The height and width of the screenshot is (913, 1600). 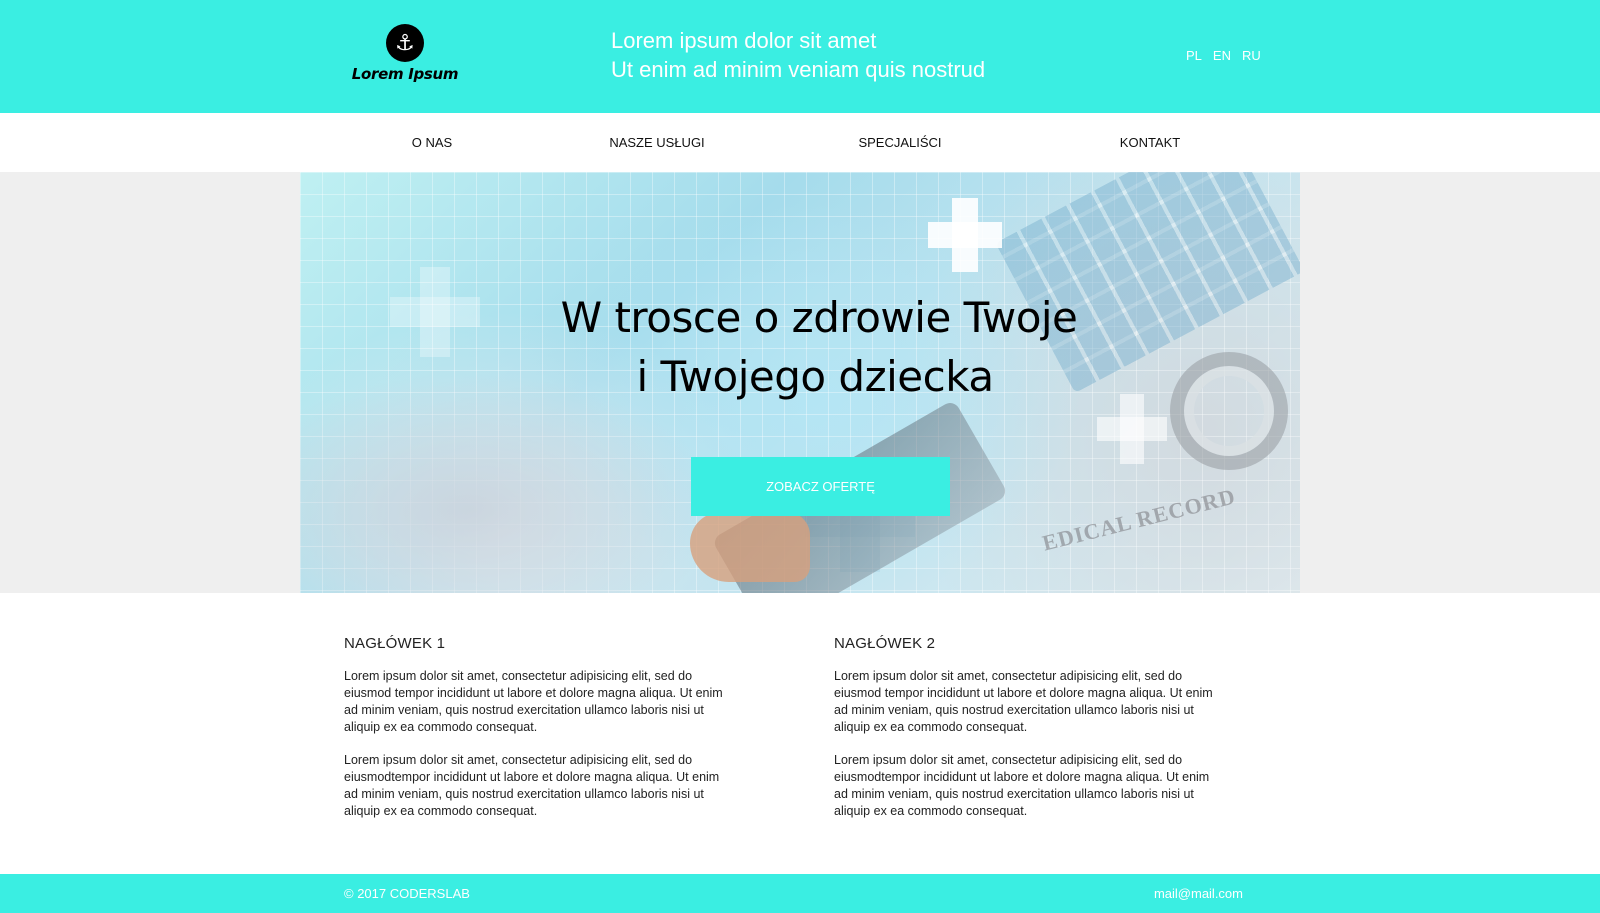 What do you see at coordinates (900, 142) in the screenshot?
I see `nav-item-specjalisci: SPECJALIŚCI` at bounding box center [900, 142].